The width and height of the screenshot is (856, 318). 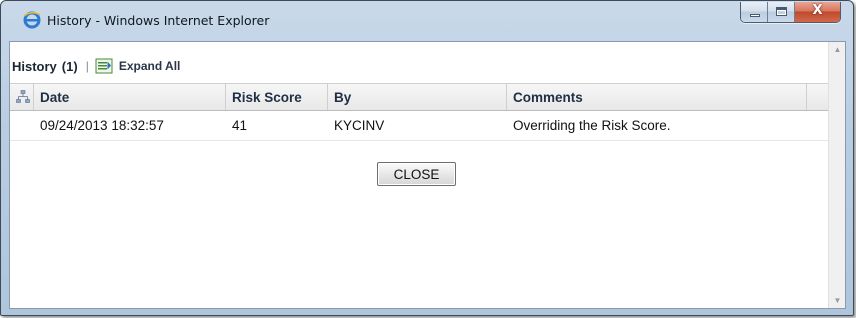 What do you see at coordinates (22, 125) in the screenshot?
I see `row-tree-cell` at bounding box center [22, 125].